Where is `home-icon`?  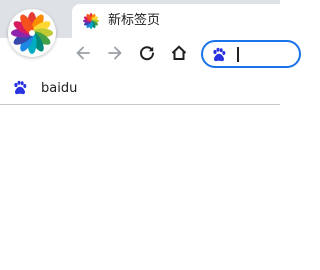
home-icon is located at coordinates (179, 55).